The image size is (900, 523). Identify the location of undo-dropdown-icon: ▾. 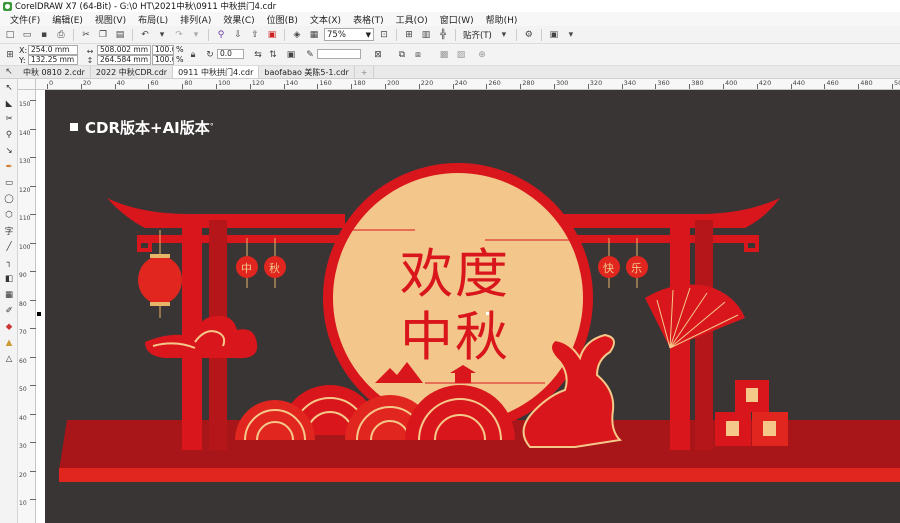
(162, 35).